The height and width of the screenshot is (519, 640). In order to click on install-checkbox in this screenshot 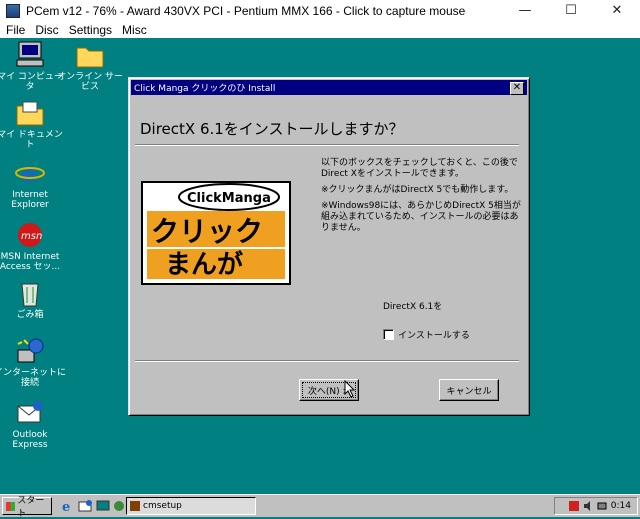, I will do `click(388, 334)`.